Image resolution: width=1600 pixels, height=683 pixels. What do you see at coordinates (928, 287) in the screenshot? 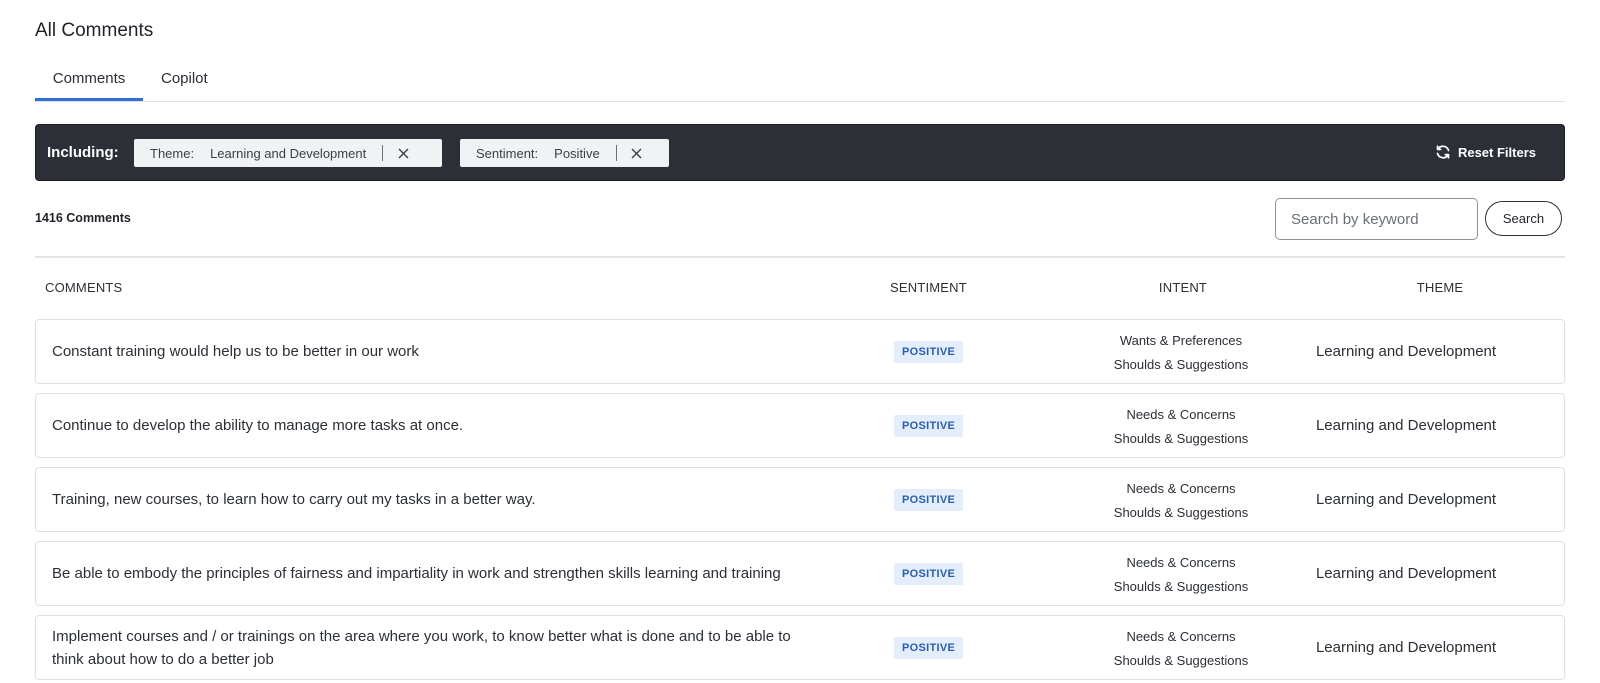
I see `column-header-sentiment: SENTIMENT` at bounding box center [928, 287].